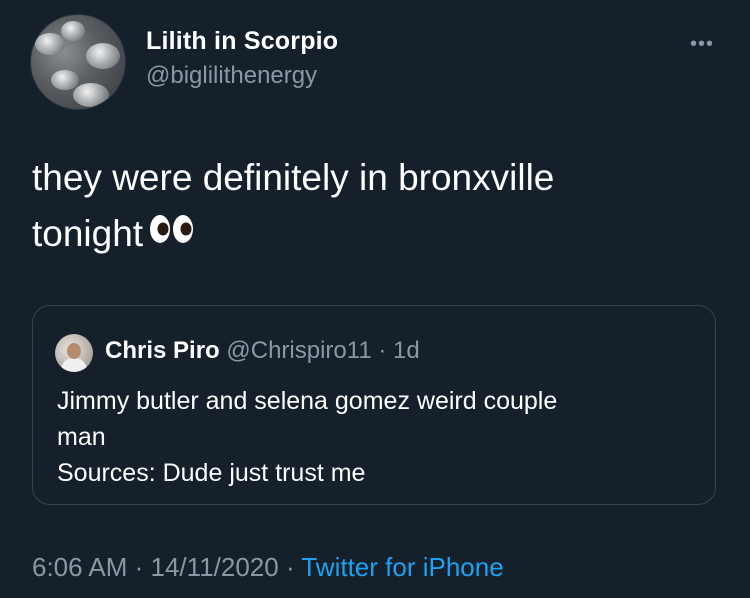 This screenshot has height=598, width=750. Describe the element at coordinates (78, 62) in the screenshot. I see `author-avatar` at that location.